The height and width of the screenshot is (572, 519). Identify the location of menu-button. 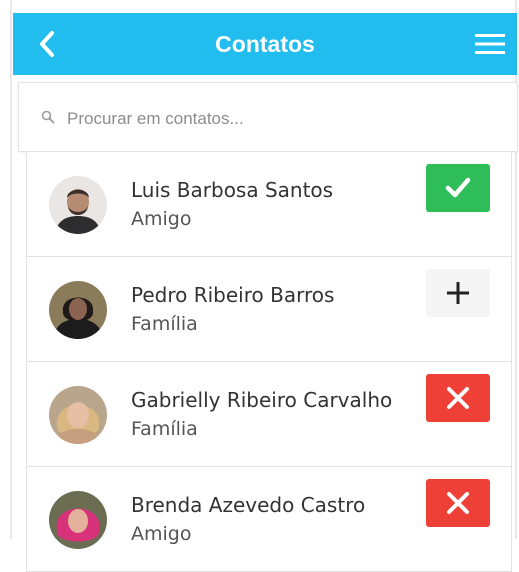
(490, 44).